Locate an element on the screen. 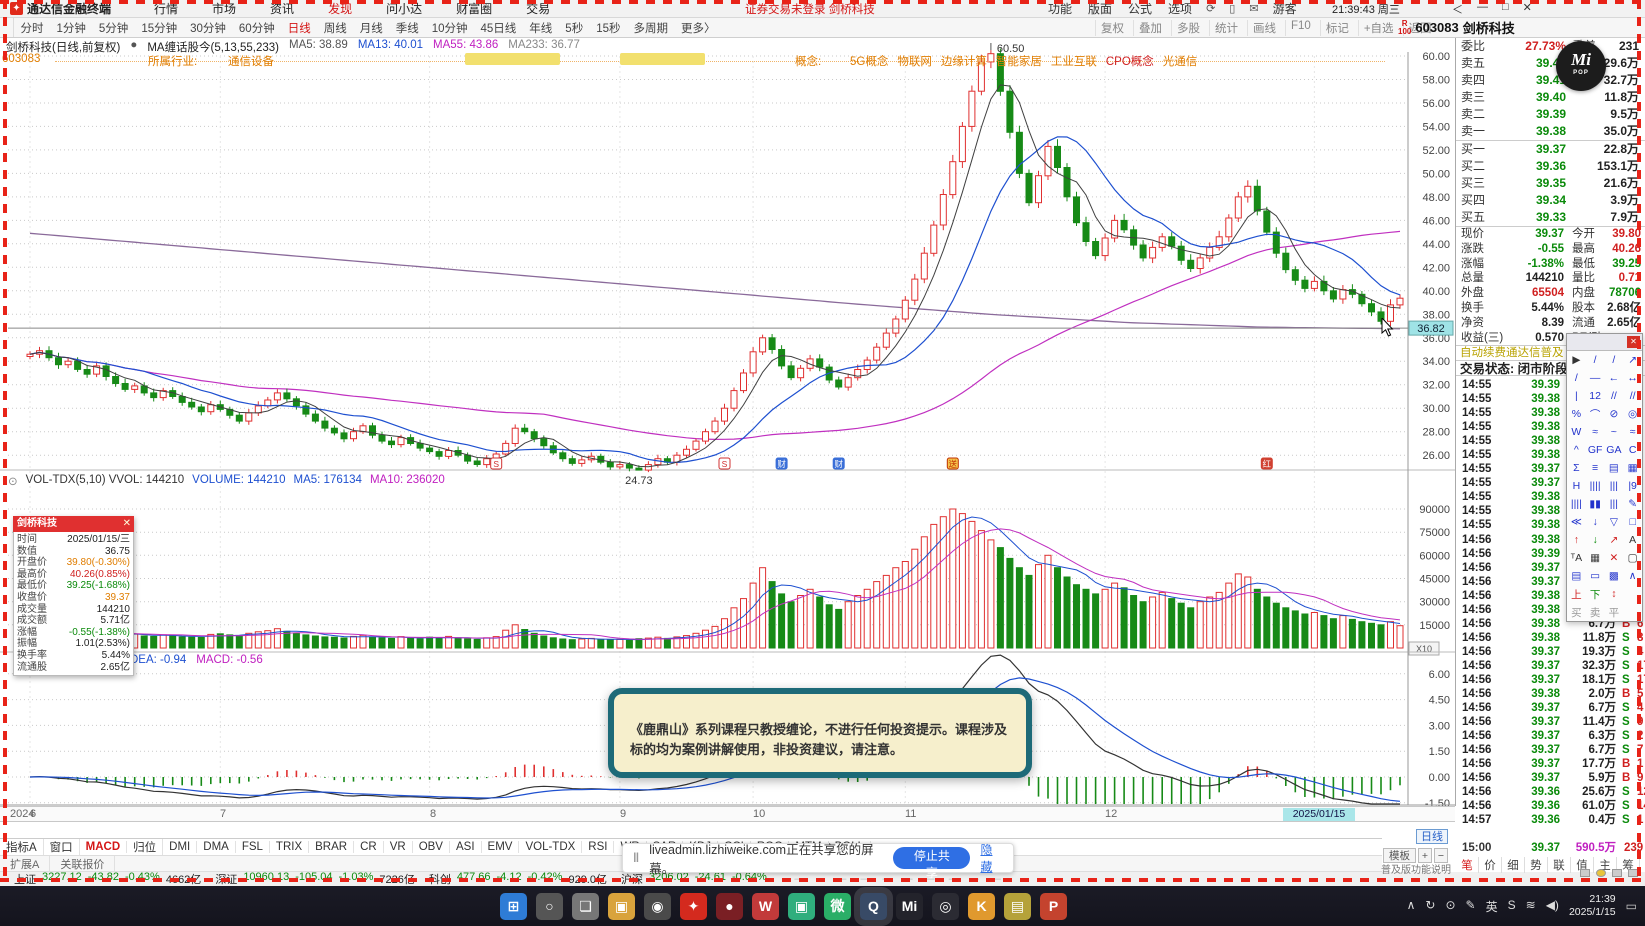 The width and height of the screenshot is (1645, 926). draw-tool-icon: ≈ is located at coordinates (1595, 432).